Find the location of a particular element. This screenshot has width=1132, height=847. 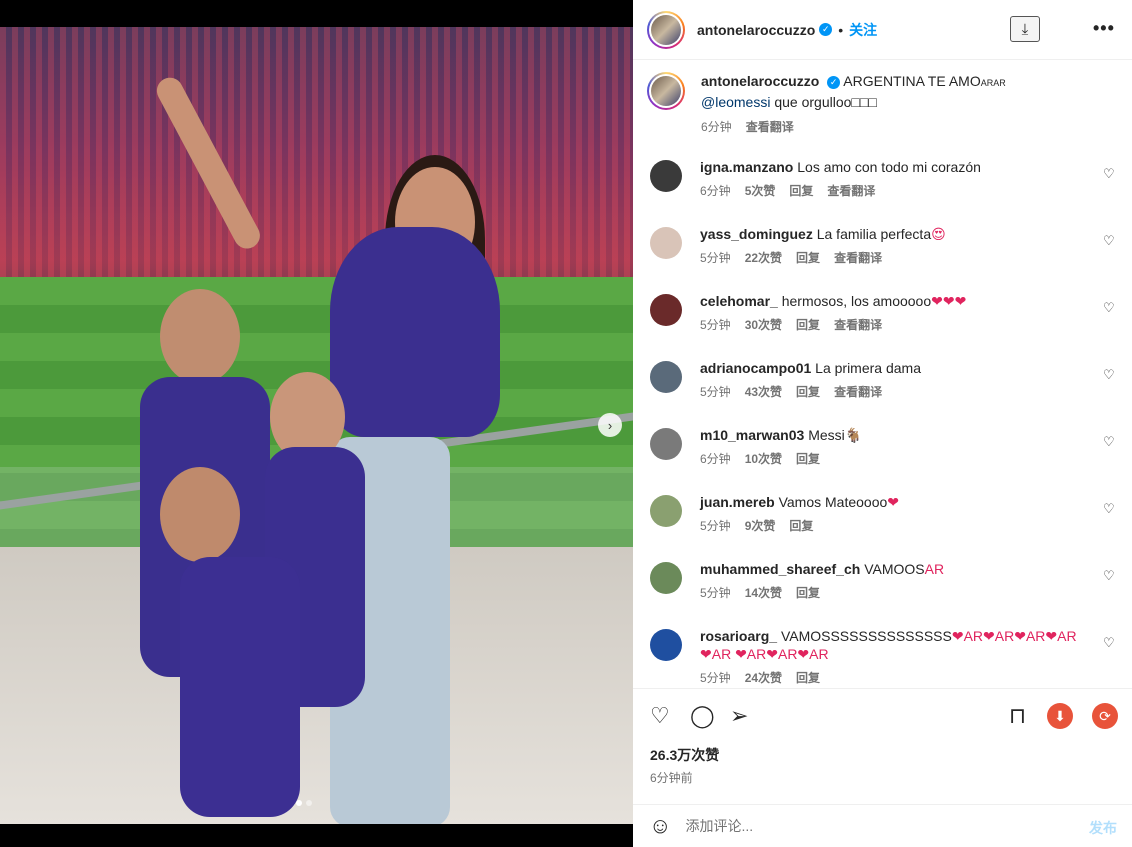

comment-likes: 30次赞 is located at coordinates (763, 325).